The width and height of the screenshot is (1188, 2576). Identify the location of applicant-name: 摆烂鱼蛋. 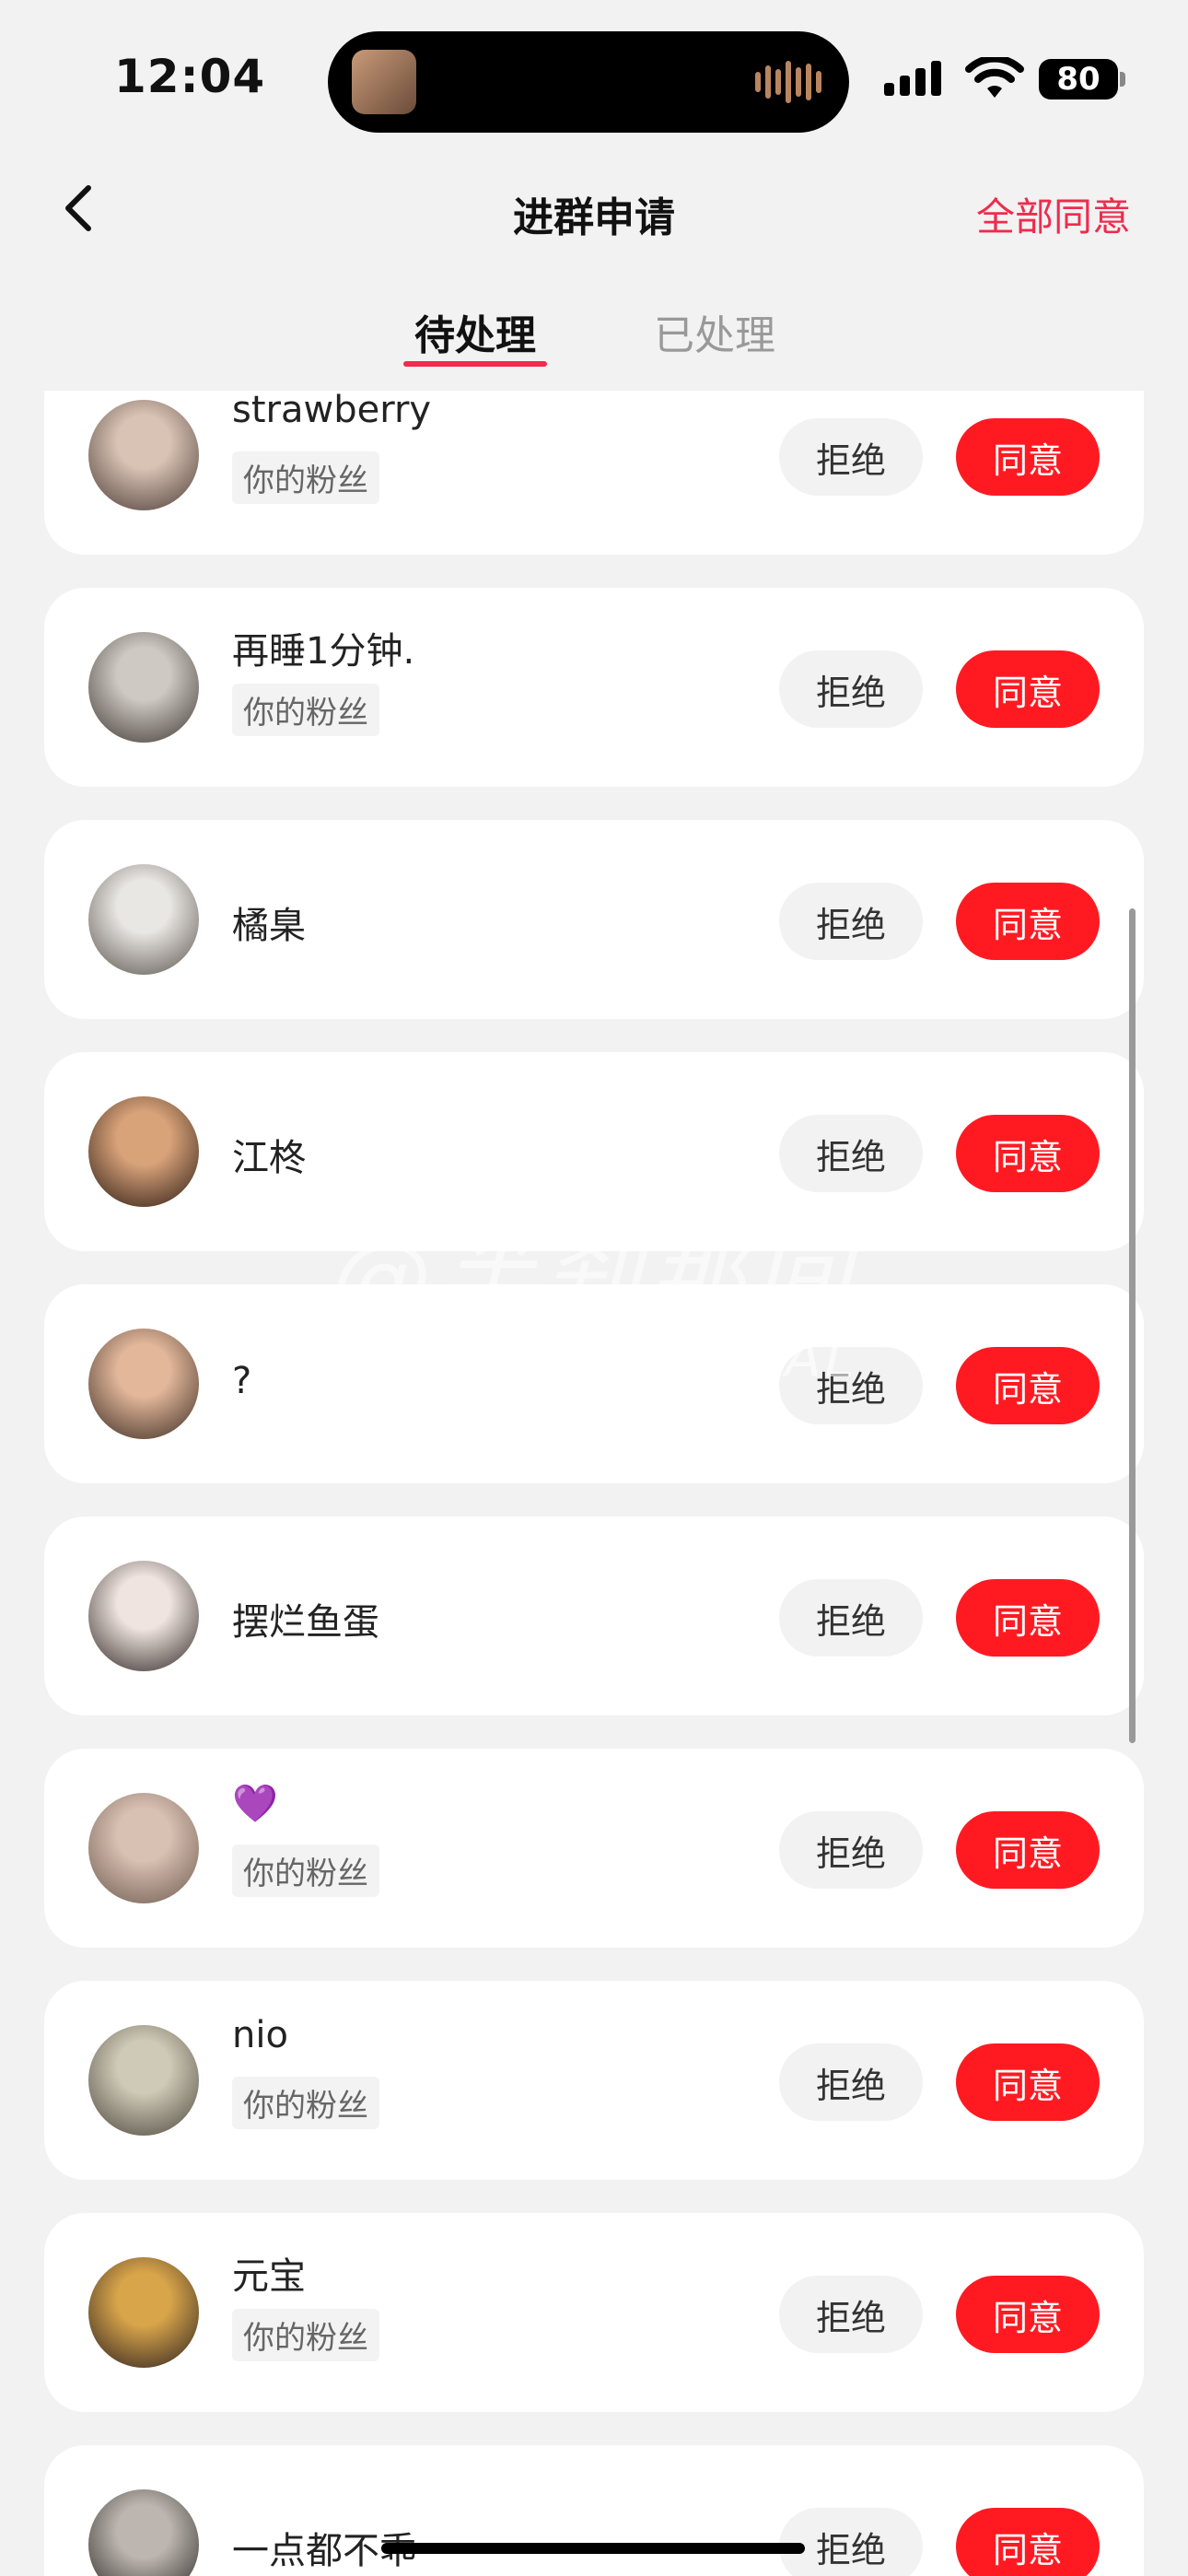
(305, 1622).